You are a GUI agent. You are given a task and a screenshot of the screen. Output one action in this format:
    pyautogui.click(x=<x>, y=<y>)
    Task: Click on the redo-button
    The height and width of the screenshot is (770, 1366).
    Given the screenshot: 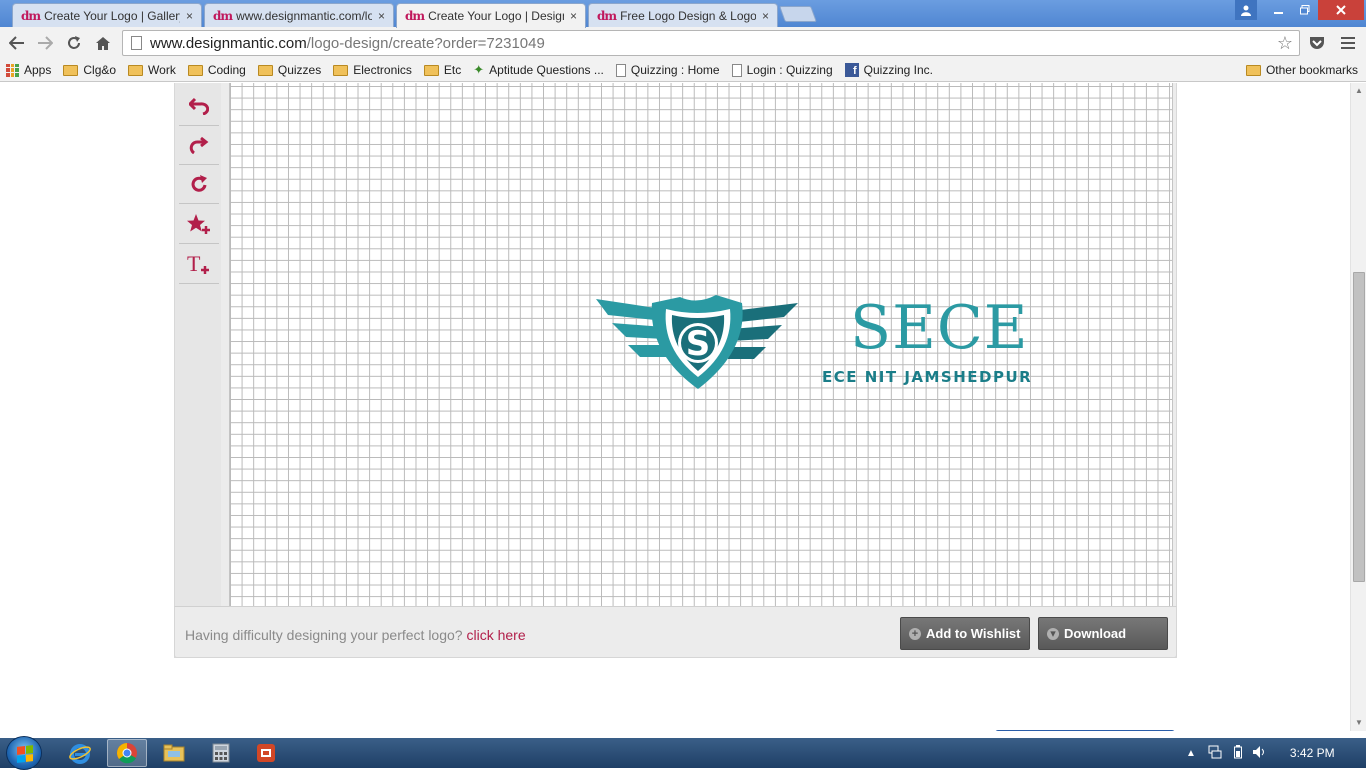 What is the action you would take?
    pyautogui.click(x=199, y=145)
    